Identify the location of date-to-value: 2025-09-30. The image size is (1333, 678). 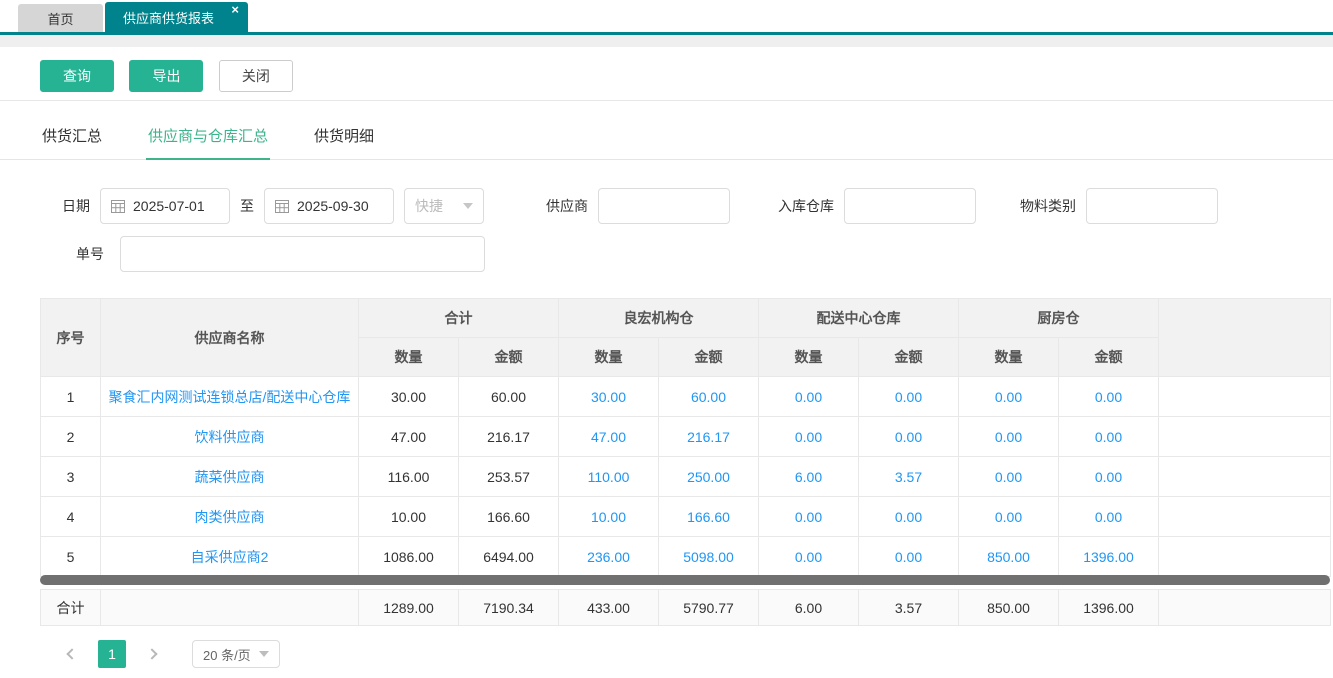
(333, 206).